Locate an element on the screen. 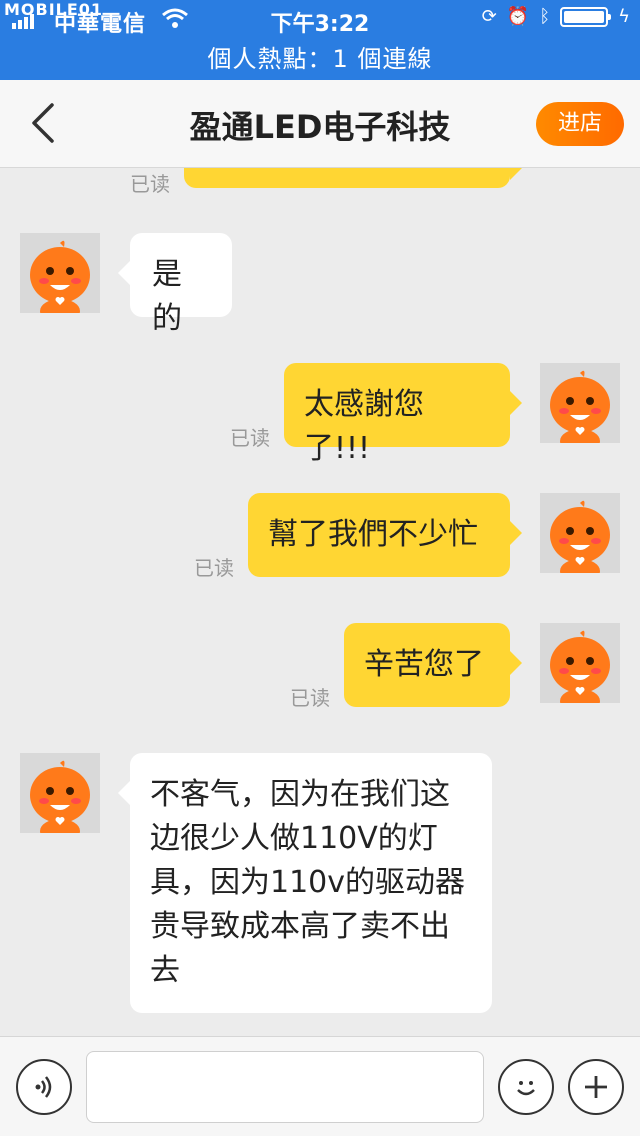  store-button: 进店 is located at coordinates (580, 124).